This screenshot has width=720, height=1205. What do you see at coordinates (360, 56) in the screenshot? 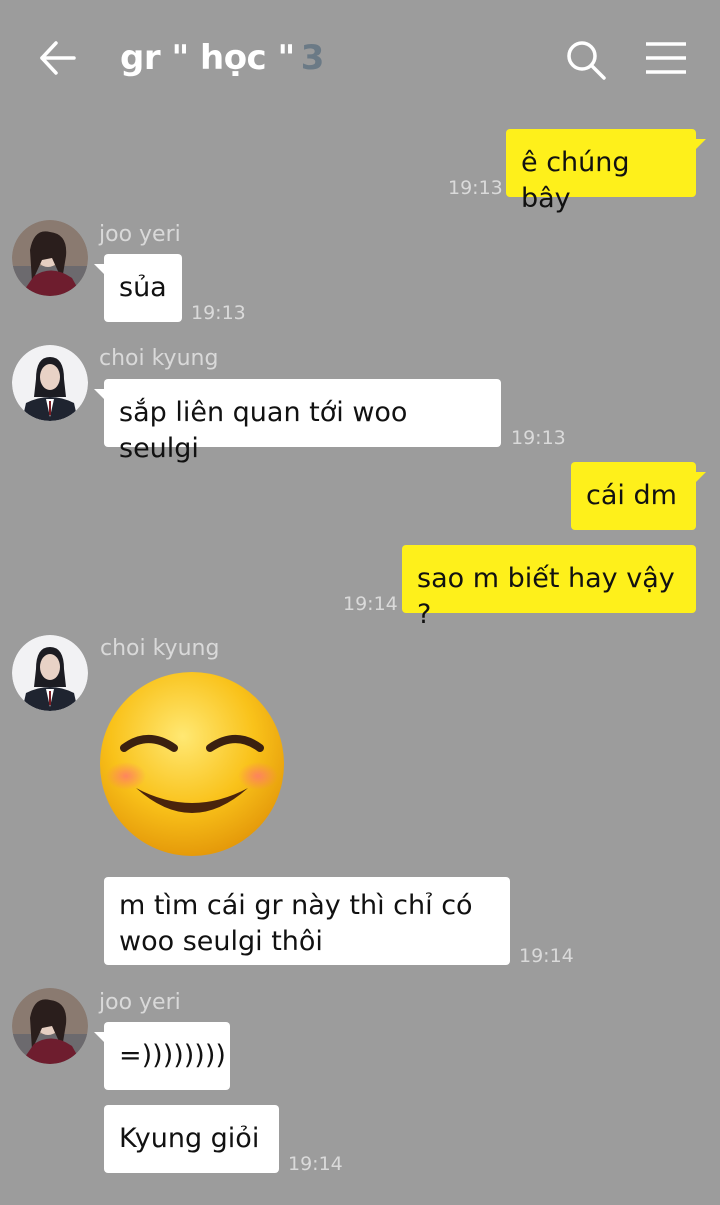
I see `chat-header: gr " học " 3` at bounding box center [360, 56].